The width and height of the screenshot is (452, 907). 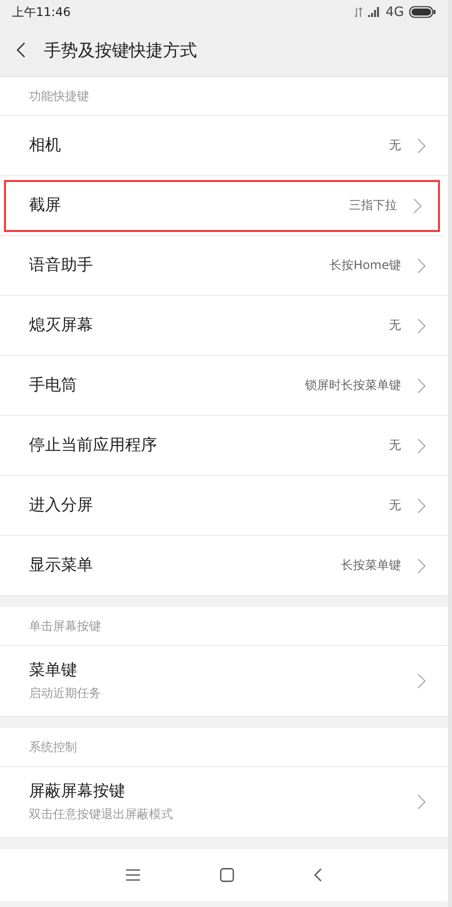 What do you see at coordinates (227, 875) in the screenshot?
I see `home-icon` at bounding box center [227, 875].